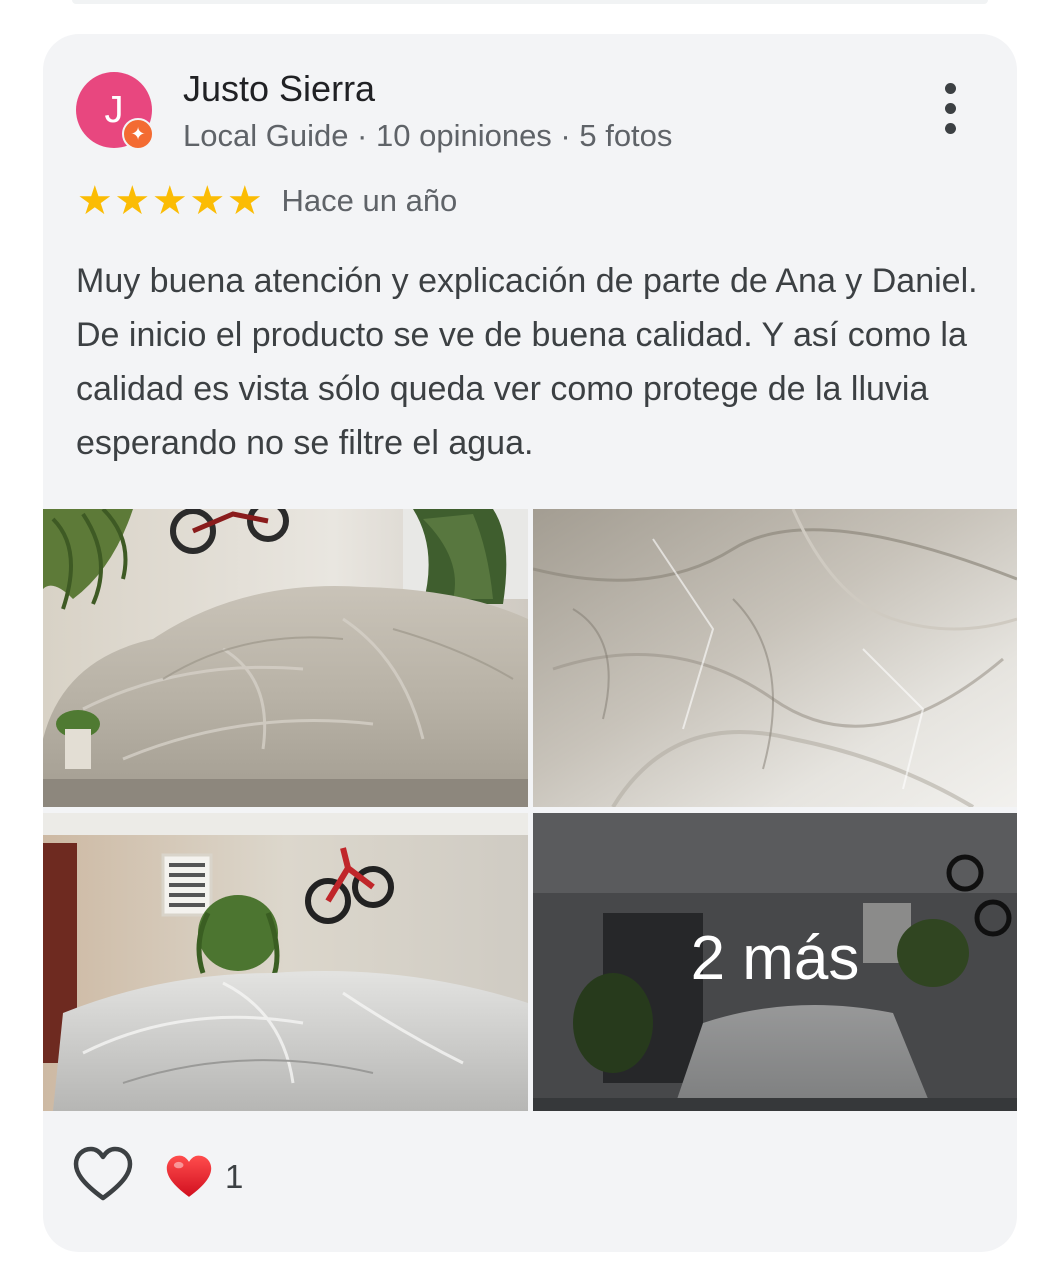 The width and height of the screenshot is (1060, 1280). I want to click on review-photo-more: 2 más, so click(775, 962).